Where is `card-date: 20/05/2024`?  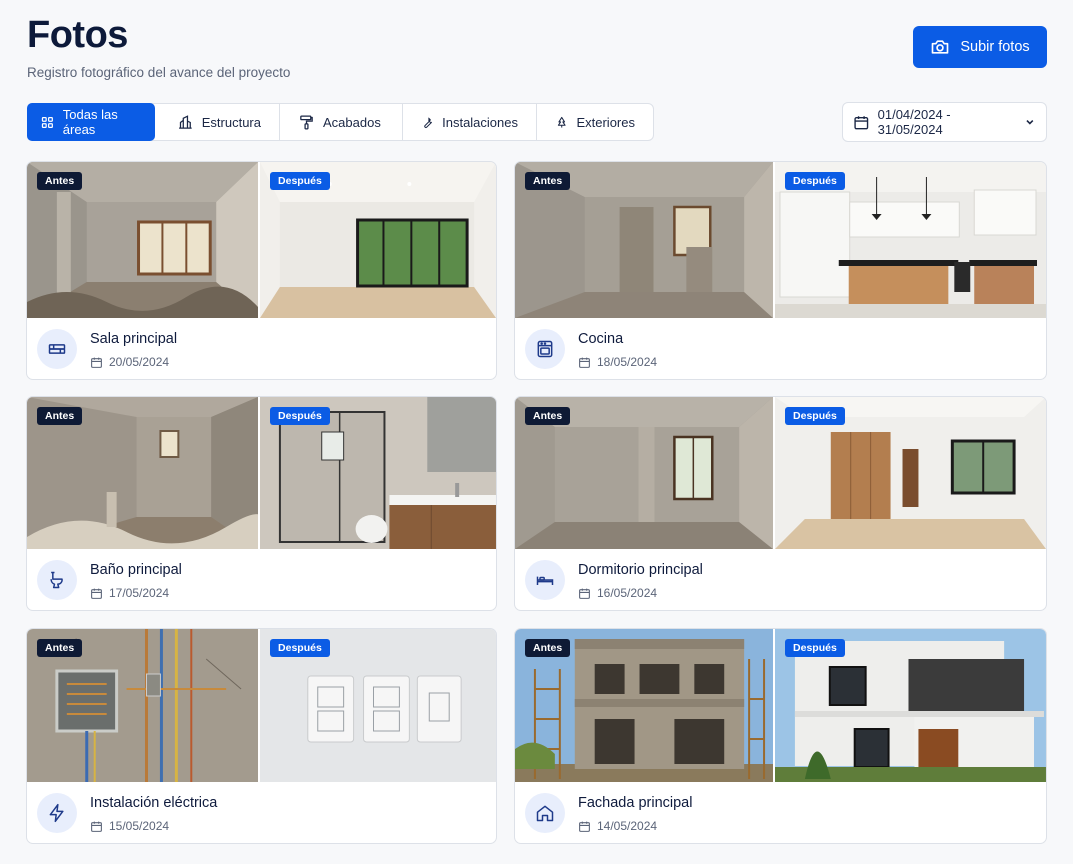 card-date: 20/05/2024 is located at coordinates (129, 362).